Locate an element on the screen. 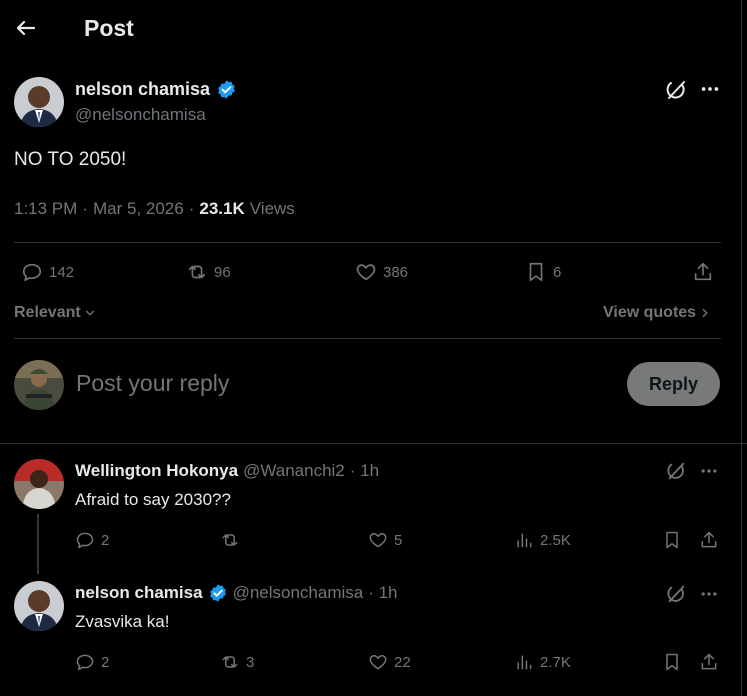 The height and width of the screenshot is (696, 747). views-count: 23.1K is located at coordinates (222, 208).